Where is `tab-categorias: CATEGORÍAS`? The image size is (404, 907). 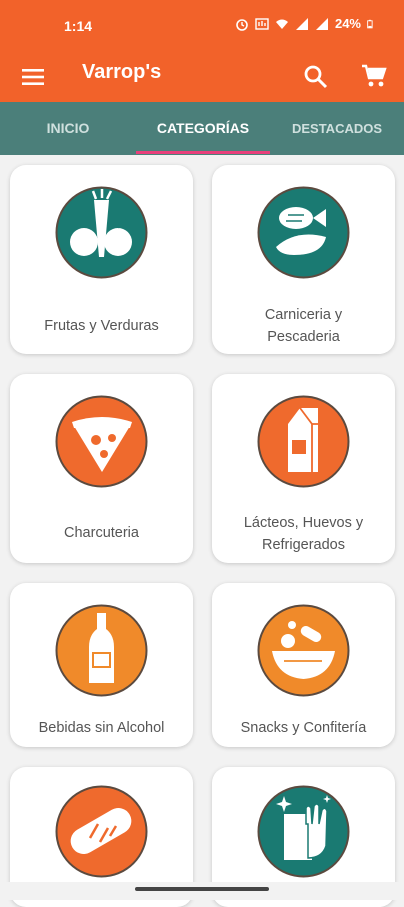 tab-categorias: CATEGORÍAS is located at coordinates (203, 128).